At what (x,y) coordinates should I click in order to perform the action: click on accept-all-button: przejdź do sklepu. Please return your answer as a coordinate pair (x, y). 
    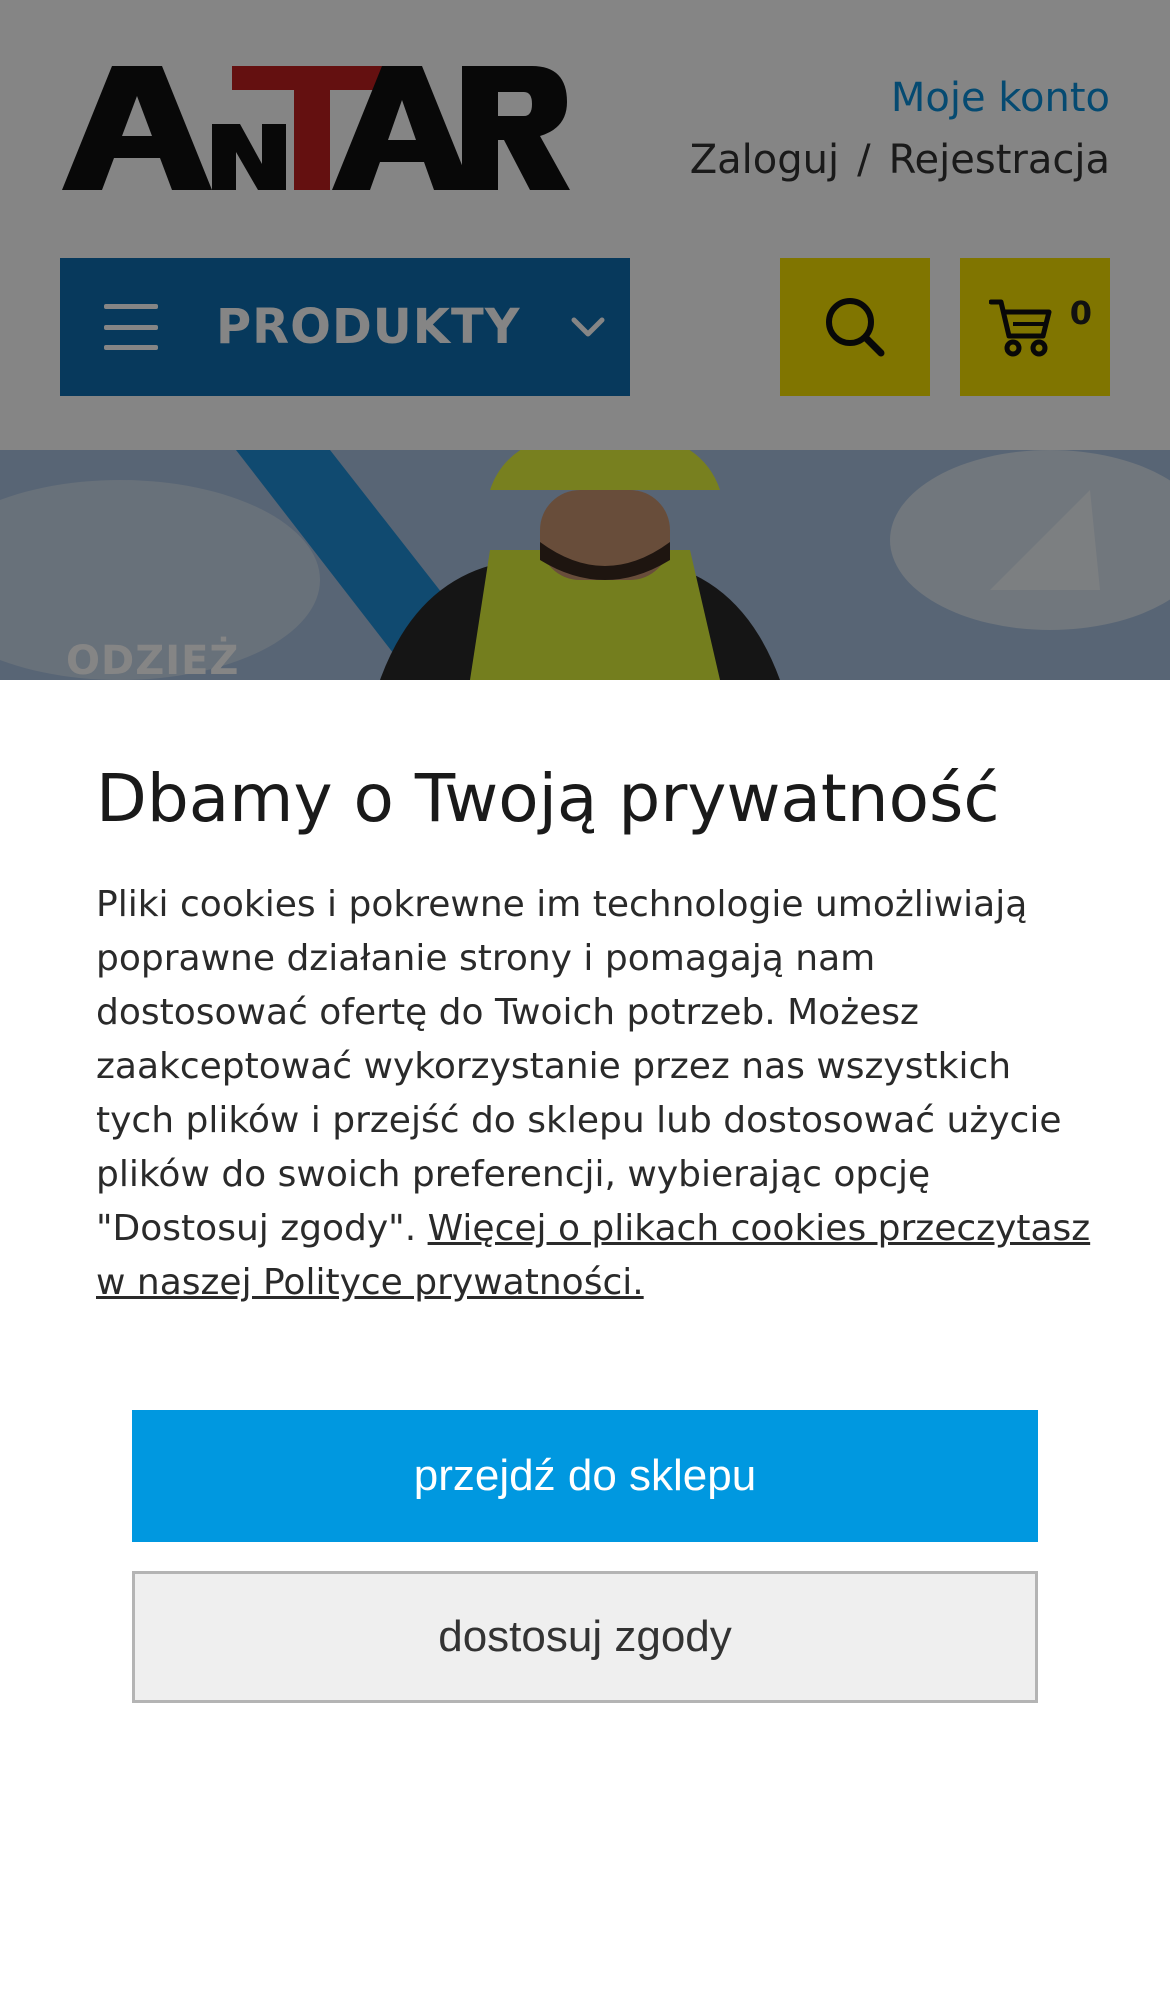
    Looking at the image, I should click on (585, 1476).